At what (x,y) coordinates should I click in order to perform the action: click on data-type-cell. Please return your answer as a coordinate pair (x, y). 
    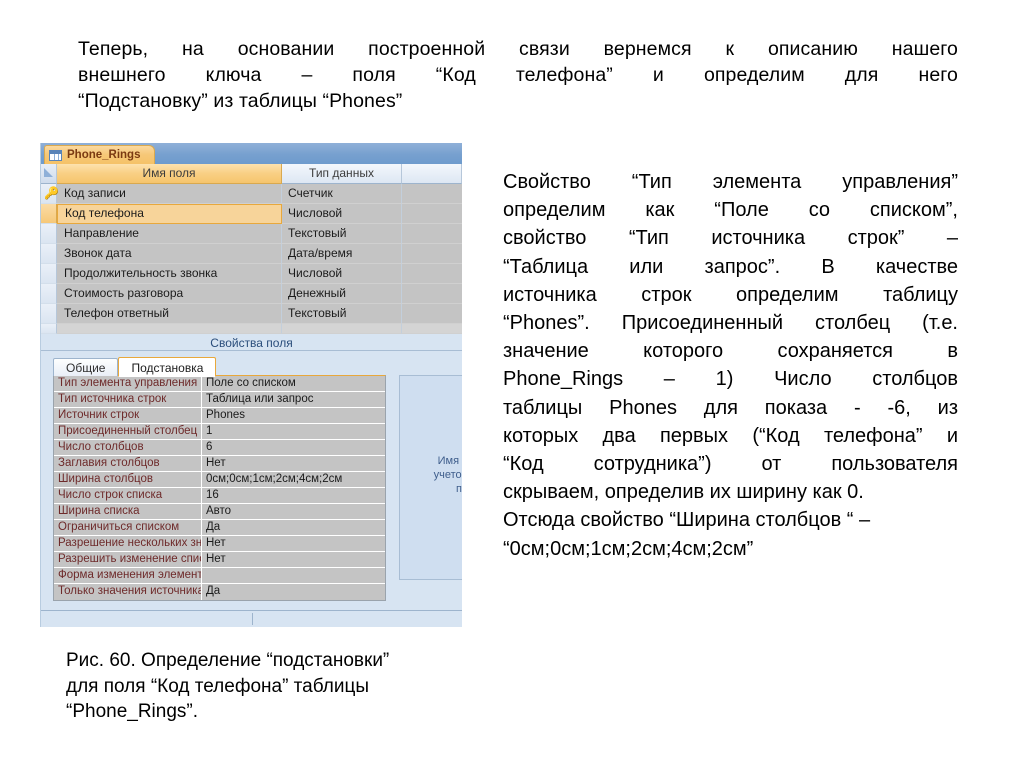
    Looking at the image, I should click on (342, 329).